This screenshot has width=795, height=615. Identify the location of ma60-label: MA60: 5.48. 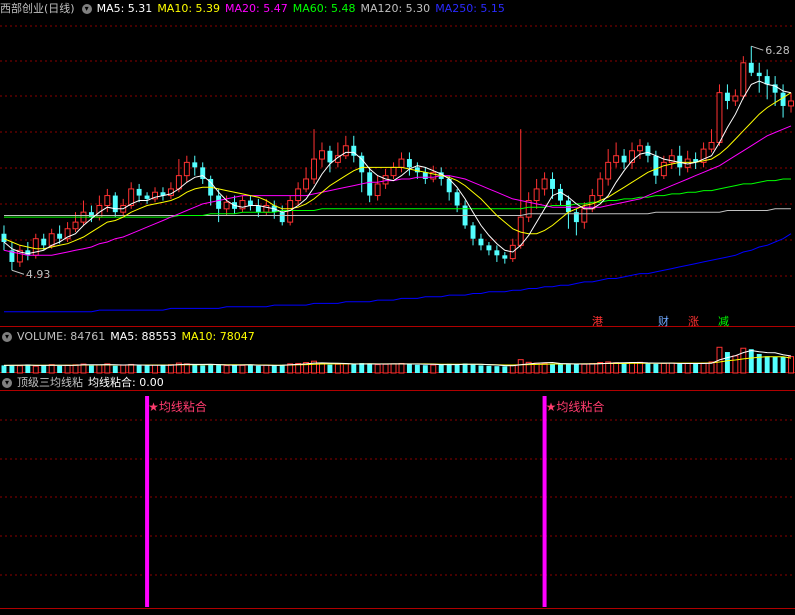
(324, 8).